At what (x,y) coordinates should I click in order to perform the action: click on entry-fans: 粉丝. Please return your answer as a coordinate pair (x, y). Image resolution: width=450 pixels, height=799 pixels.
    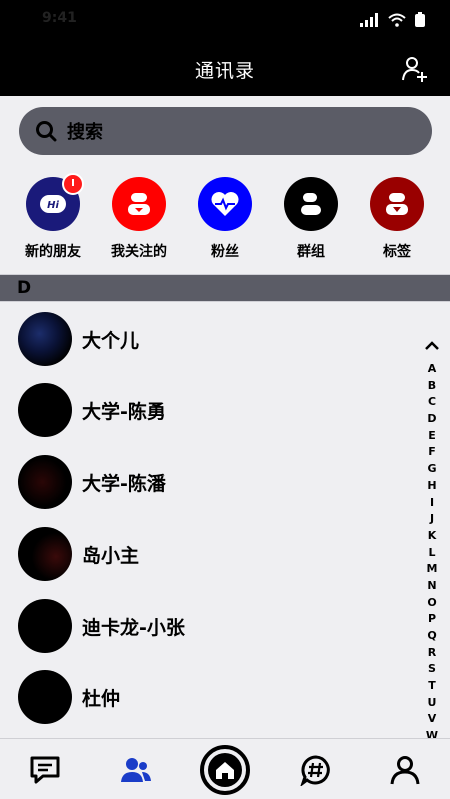
    Looking at the image, I should click on (225, 219).